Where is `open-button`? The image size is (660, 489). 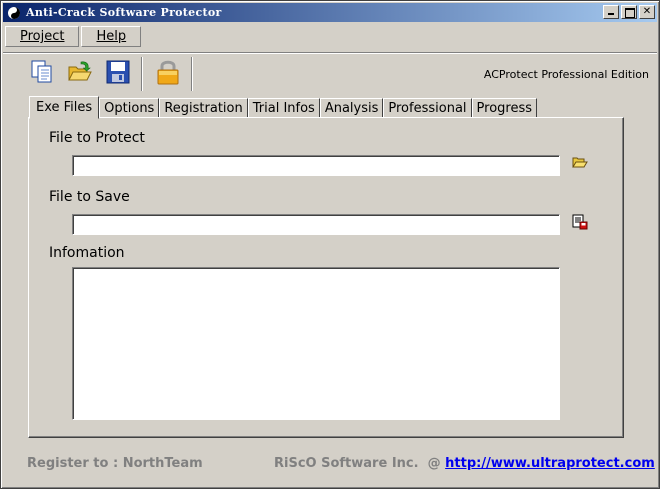 open-button is located at coordinates (80, 74).